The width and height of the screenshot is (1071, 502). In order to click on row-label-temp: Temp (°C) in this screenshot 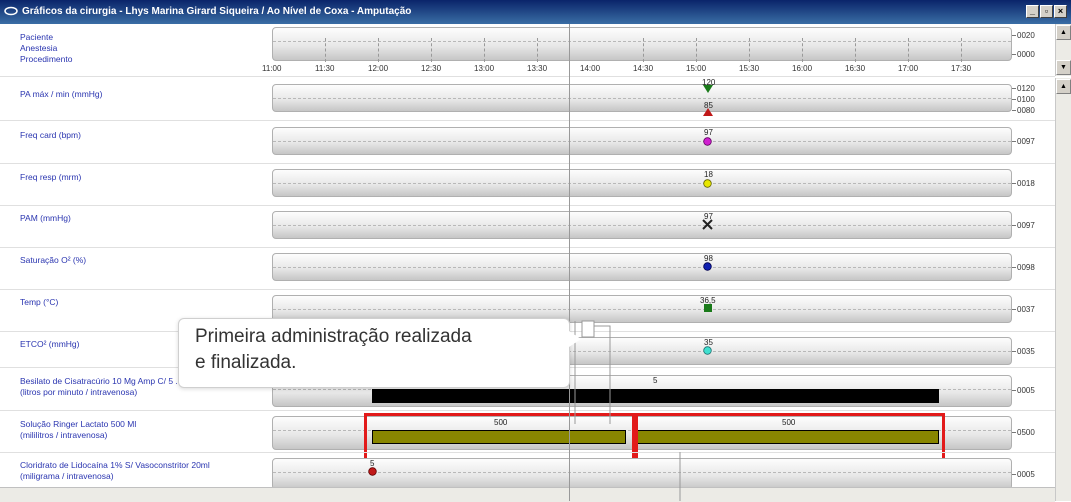, I will do `click(39, 302)`.